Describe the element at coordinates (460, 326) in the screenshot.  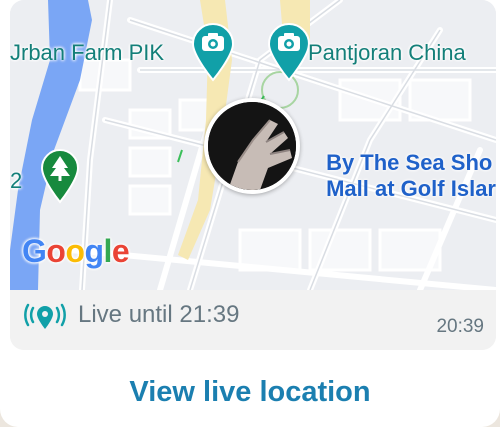
I see `message-timestamp: 20:39` at that location.